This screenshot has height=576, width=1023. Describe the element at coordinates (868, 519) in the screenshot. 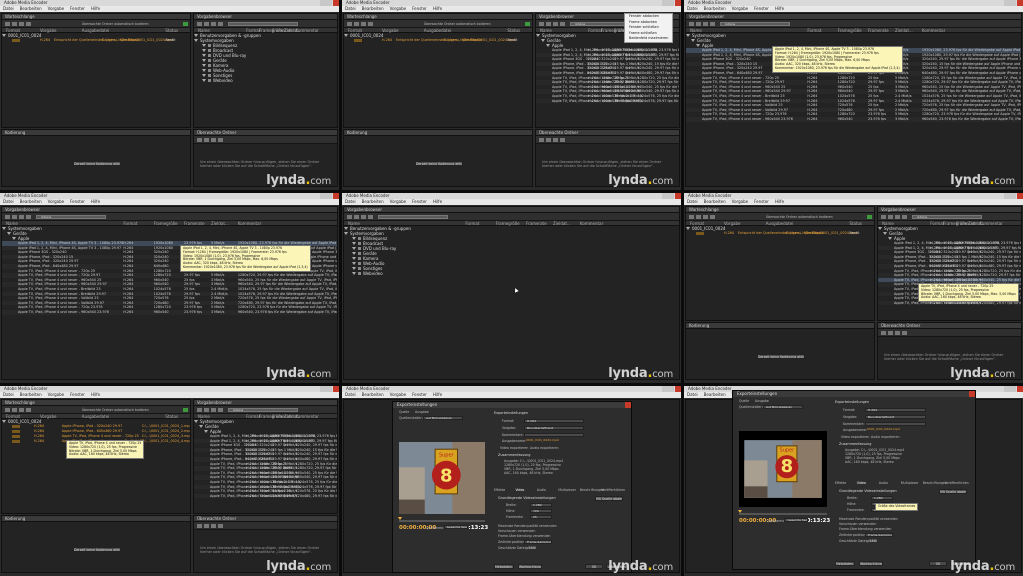

I see `max-render-quality-checkbox: Maximale Renderqualität verwenden` at that location.